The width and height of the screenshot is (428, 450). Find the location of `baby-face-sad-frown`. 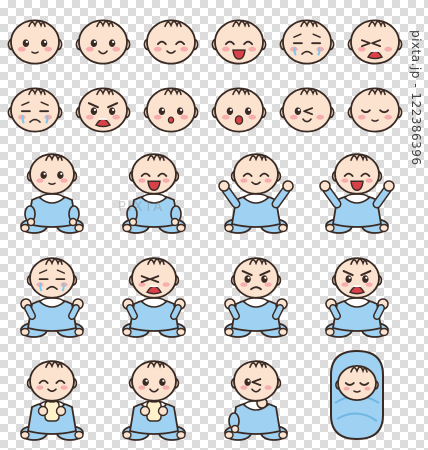

baby-face-sad-frown is located at coordinates (307, 42).